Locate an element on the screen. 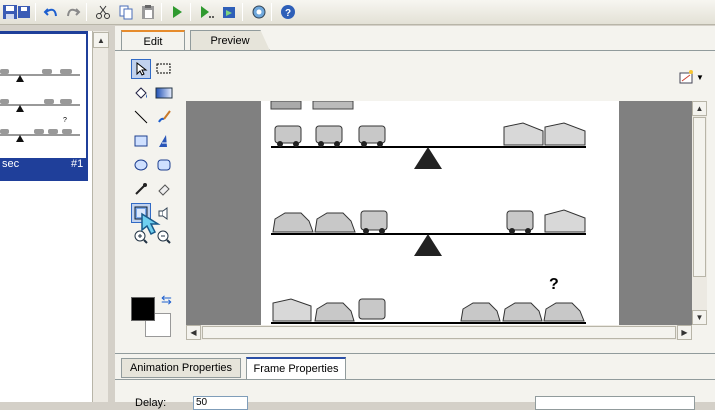 The height and width of the screenshot is (410, 715). redo-icon is located at coordinates (73, 12).